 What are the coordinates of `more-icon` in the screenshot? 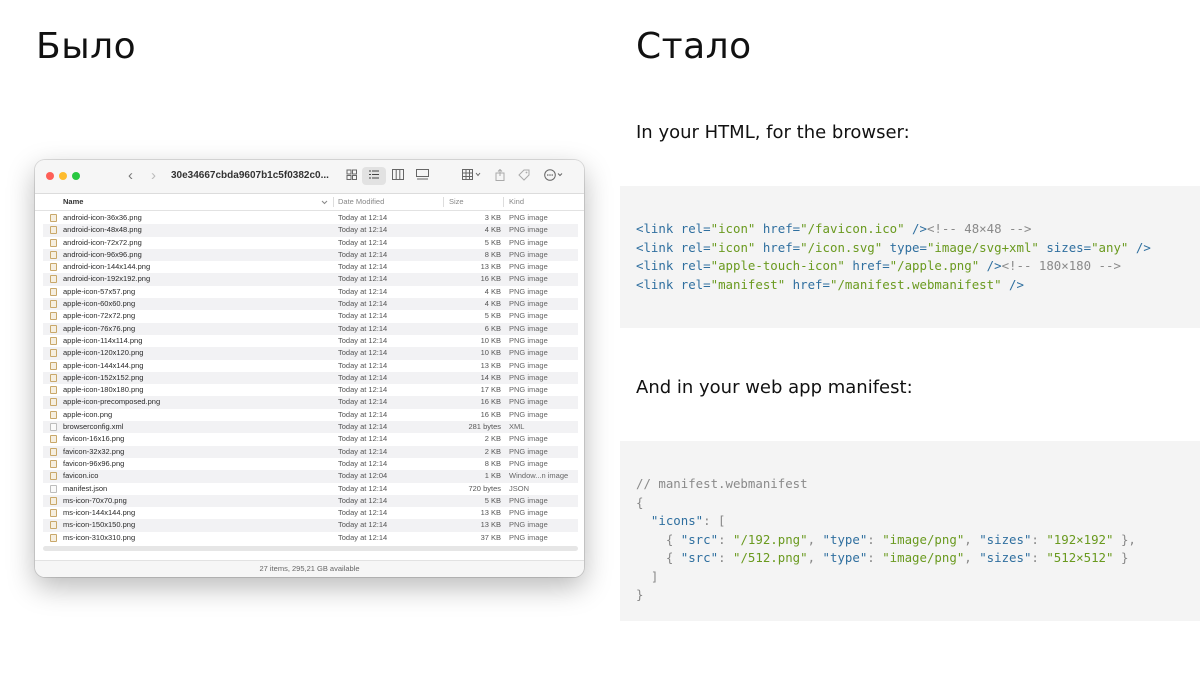 It's located at (554, 175).